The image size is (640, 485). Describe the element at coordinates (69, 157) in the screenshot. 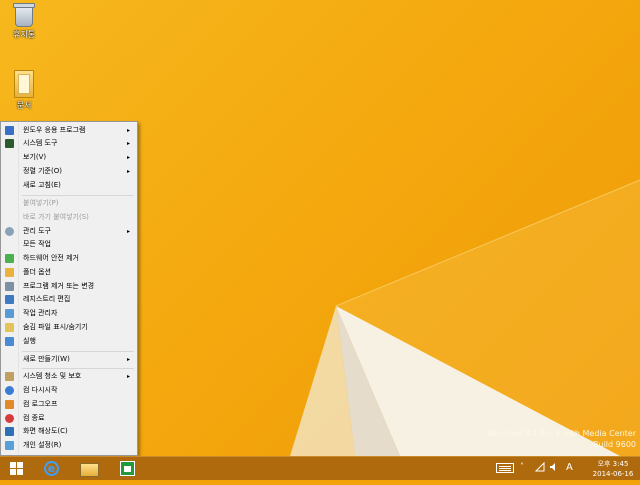

I see `menu-item-view: 보기(V) ▸` at that location.